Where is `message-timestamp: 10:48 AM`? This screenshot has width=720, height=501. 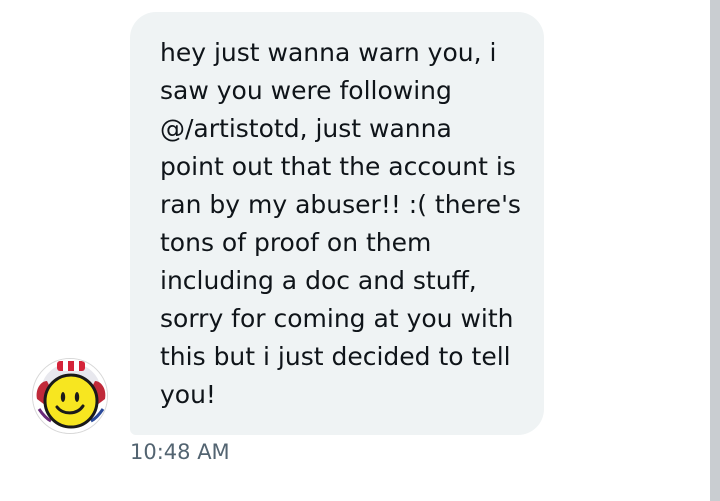
message-timestamp: 10:48 AM is located at coordinates (180, 452).